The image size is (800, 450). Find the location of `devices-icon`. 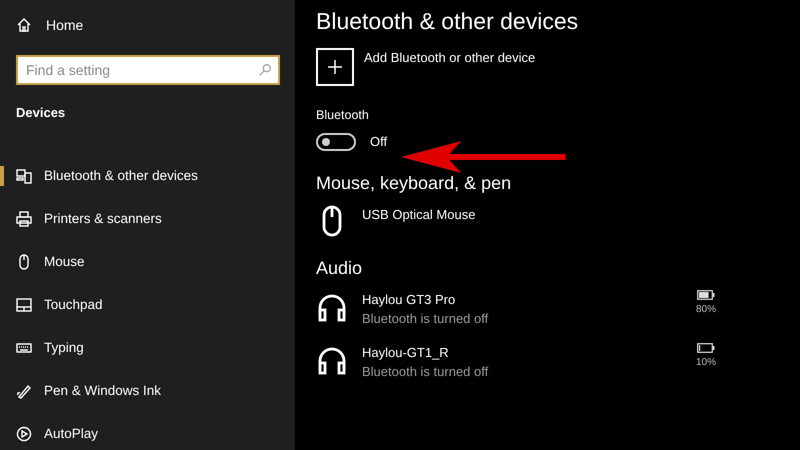

devices-icon is located at coordinates (24, 176).